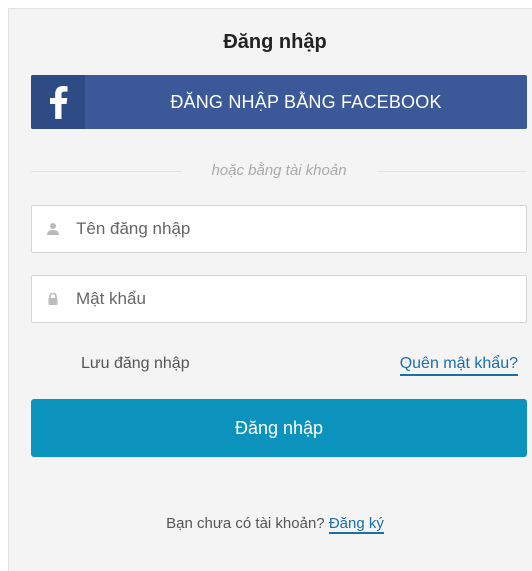  What do you see at coordinates (296, 299) in the screenshot?
I see `password-input` at bounding box center [296, 299].